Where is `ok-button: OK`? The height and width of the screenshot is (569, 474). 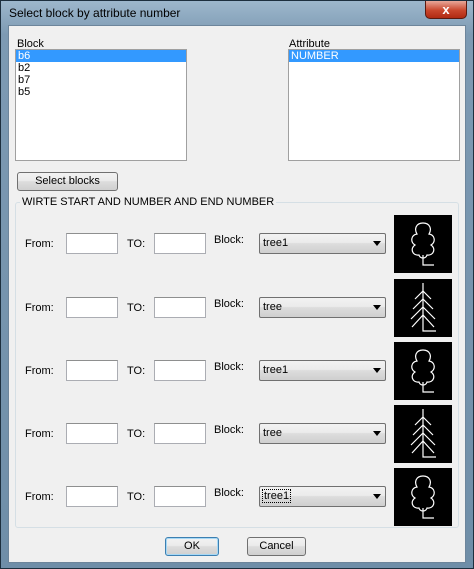 ok-button: OK is located at coordinates (192, 546).